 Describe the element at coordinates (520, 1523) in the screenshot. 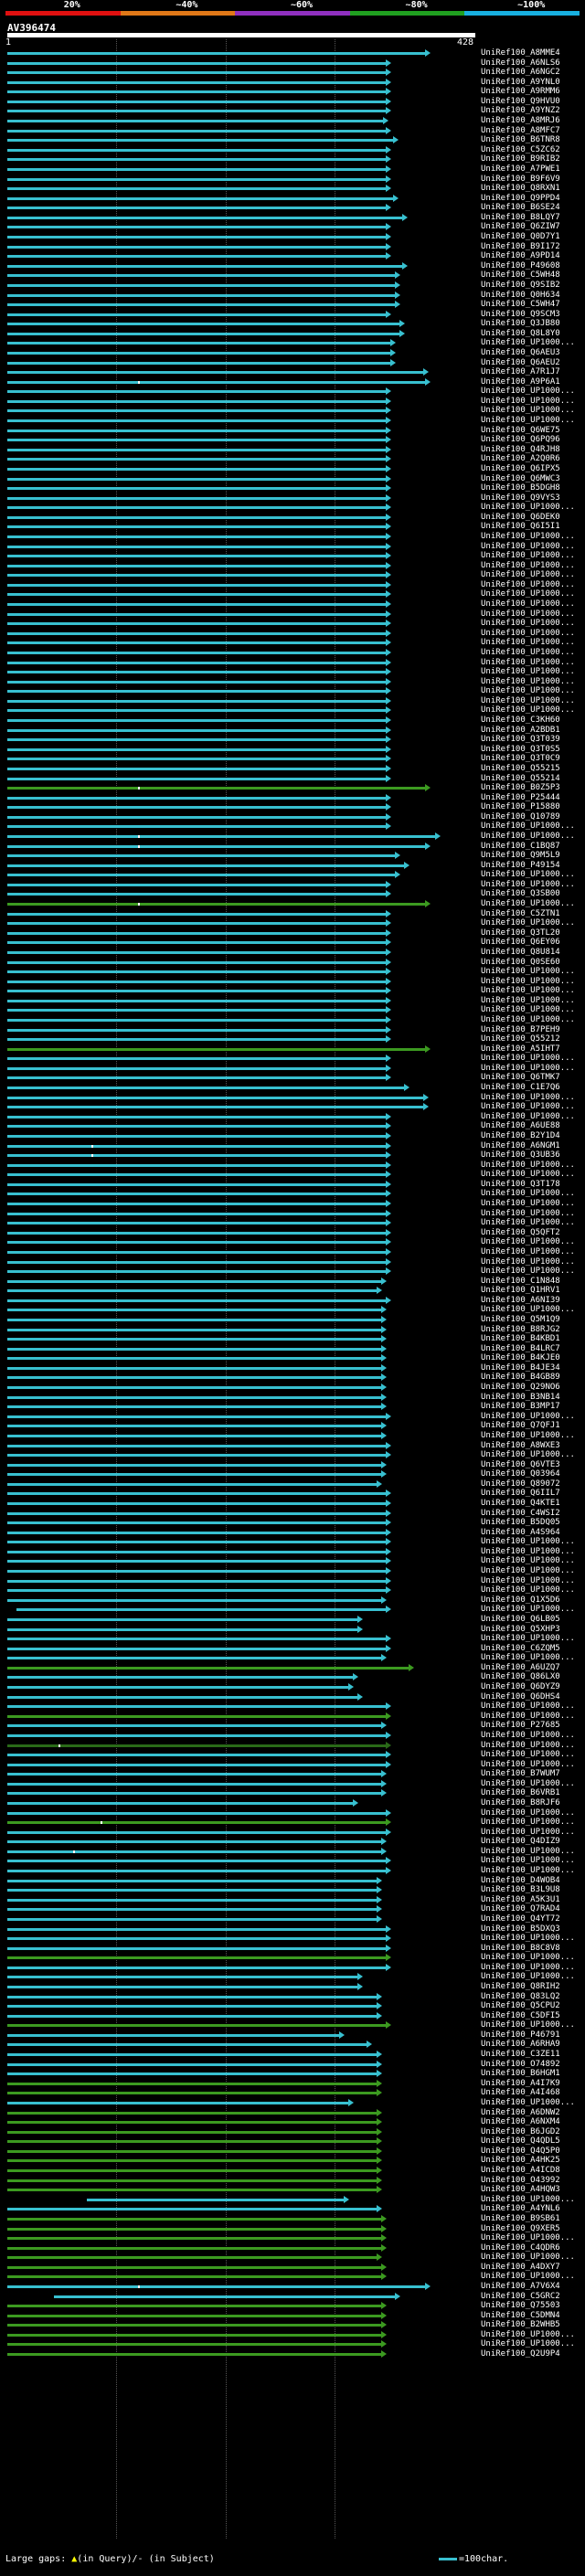

I see `hit-label: UniRef100_B5DQ05` at that location.